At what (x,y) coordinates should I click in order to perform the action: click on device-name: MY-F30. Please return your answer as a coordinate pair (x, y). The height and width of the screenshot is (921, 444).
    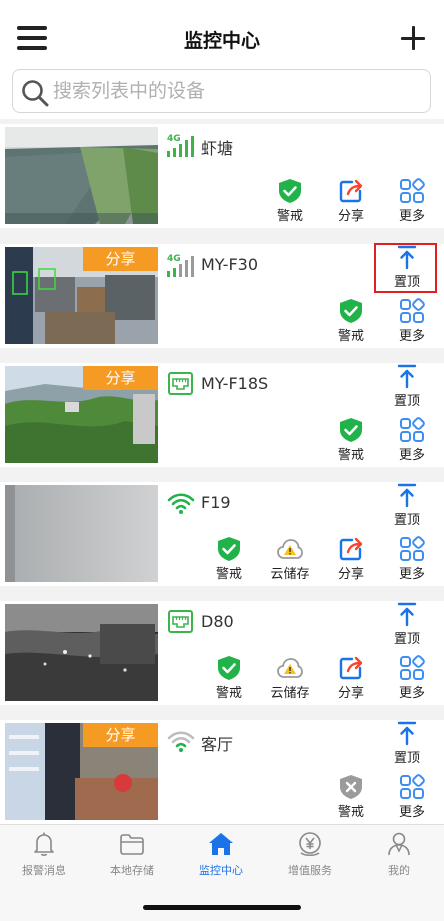
    Looking at the image, I should click on (230, 264).